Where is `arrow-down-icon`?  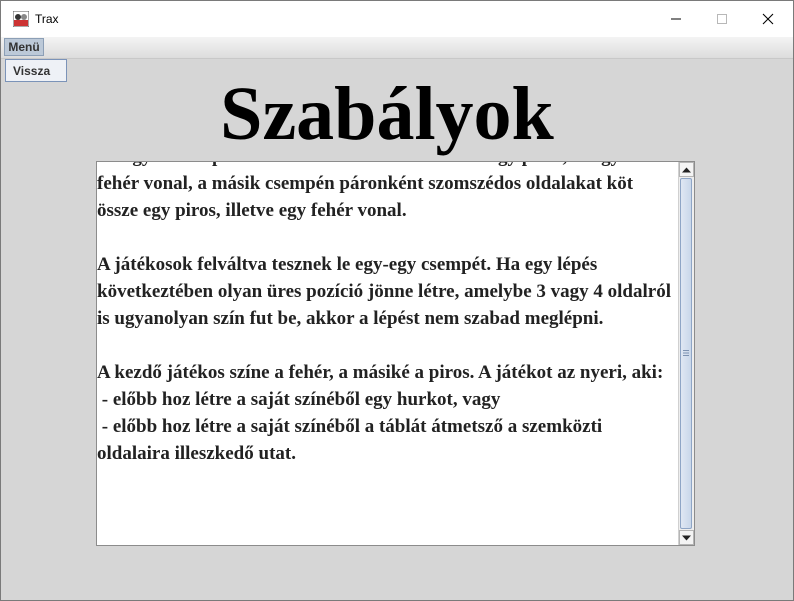
arrow-down-icon is located at coordinates (686, 537).